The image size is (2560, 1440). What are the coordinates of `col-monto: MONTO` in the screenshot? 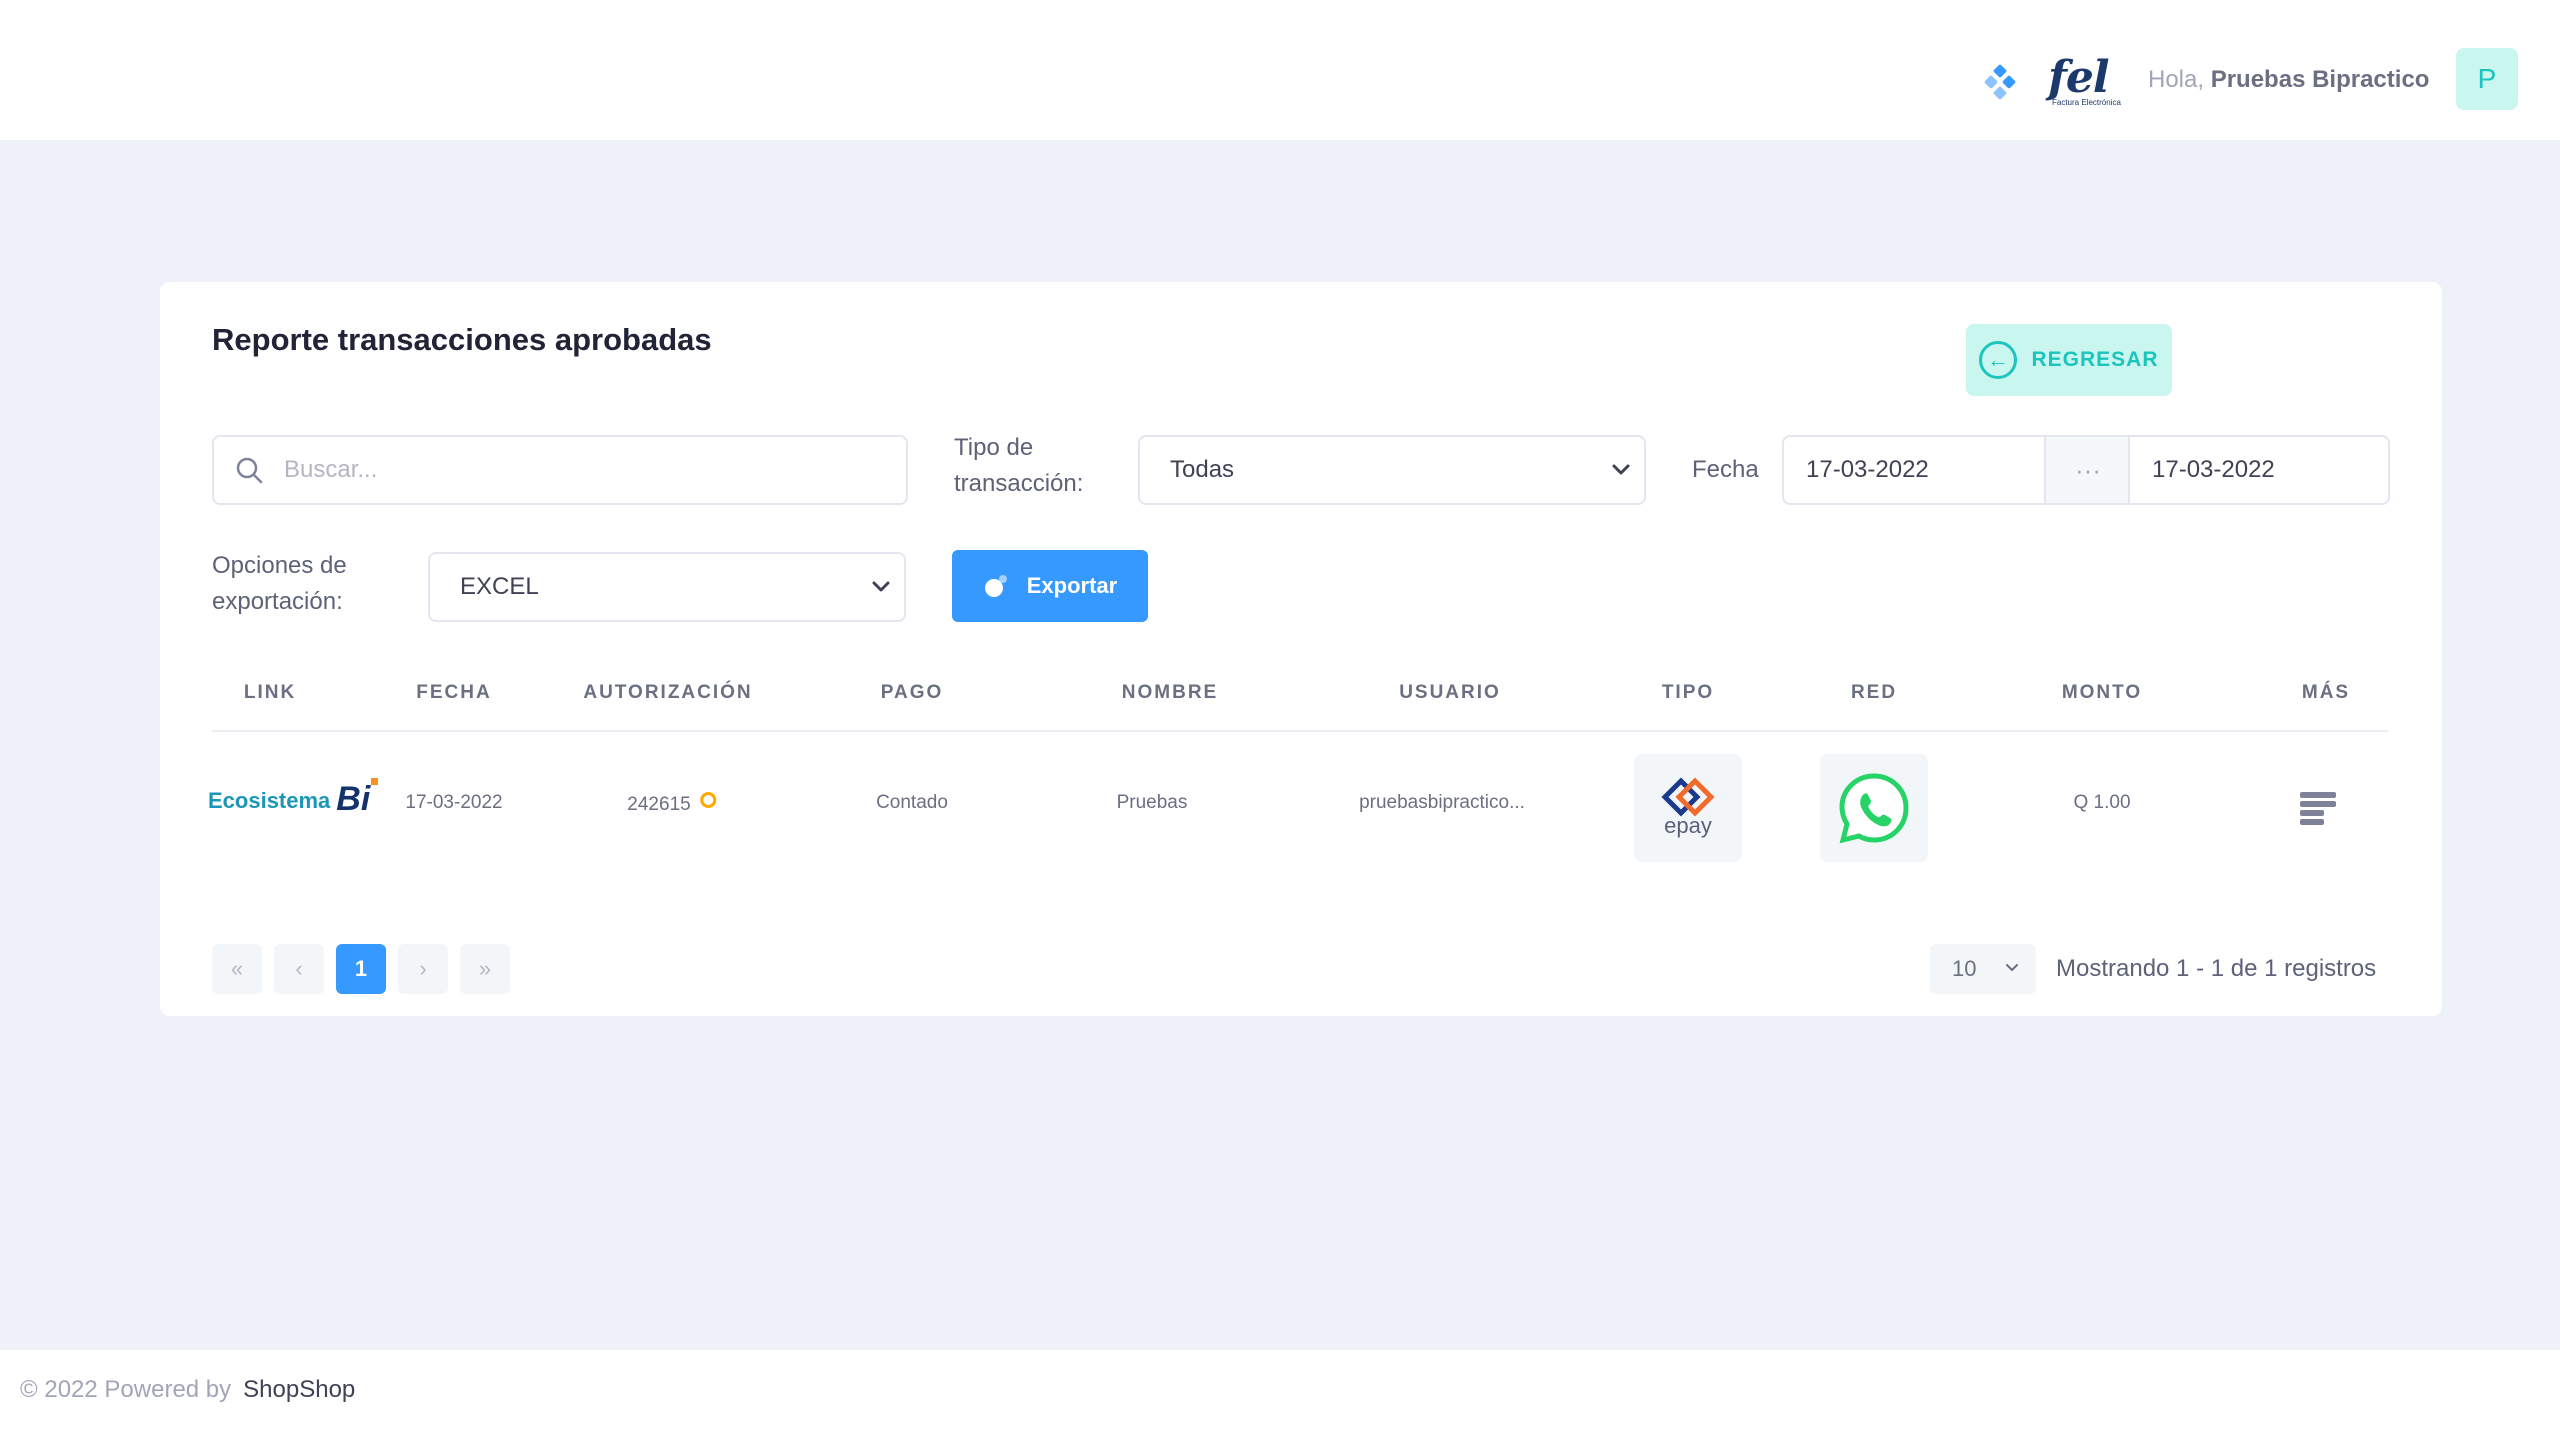 It's located at (2102, 693).